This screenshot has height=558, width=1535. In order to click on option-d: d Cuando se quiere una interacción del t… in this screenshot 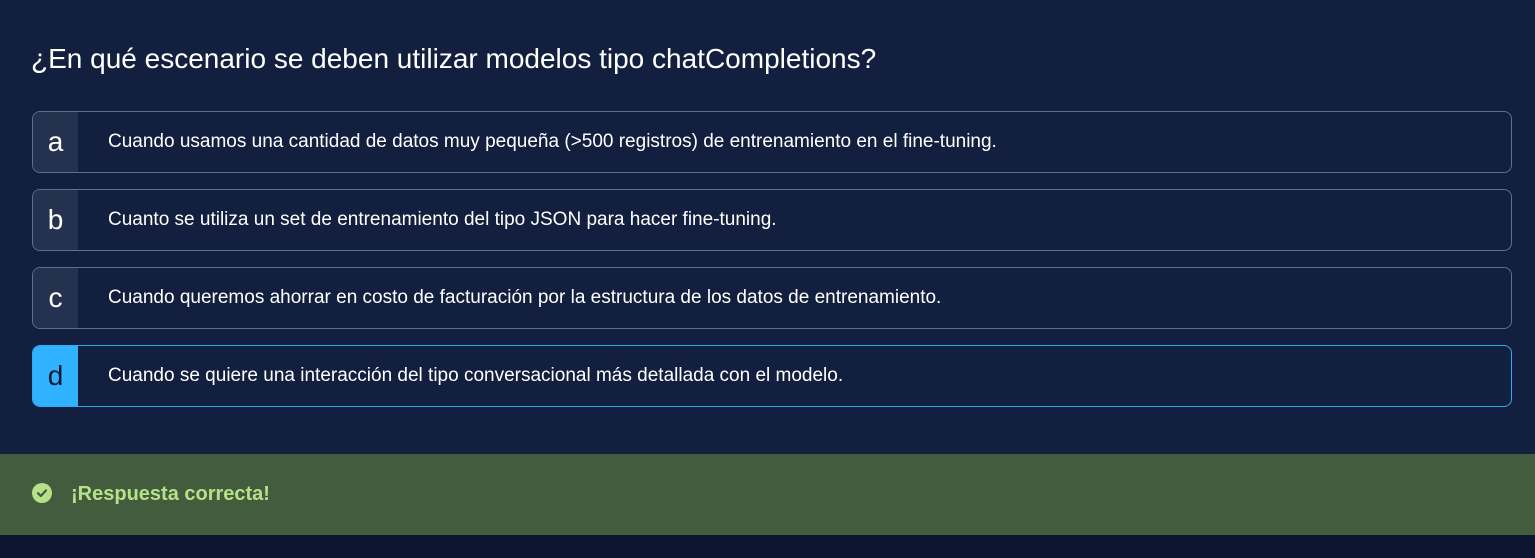, I will do `click(772, 376)`.